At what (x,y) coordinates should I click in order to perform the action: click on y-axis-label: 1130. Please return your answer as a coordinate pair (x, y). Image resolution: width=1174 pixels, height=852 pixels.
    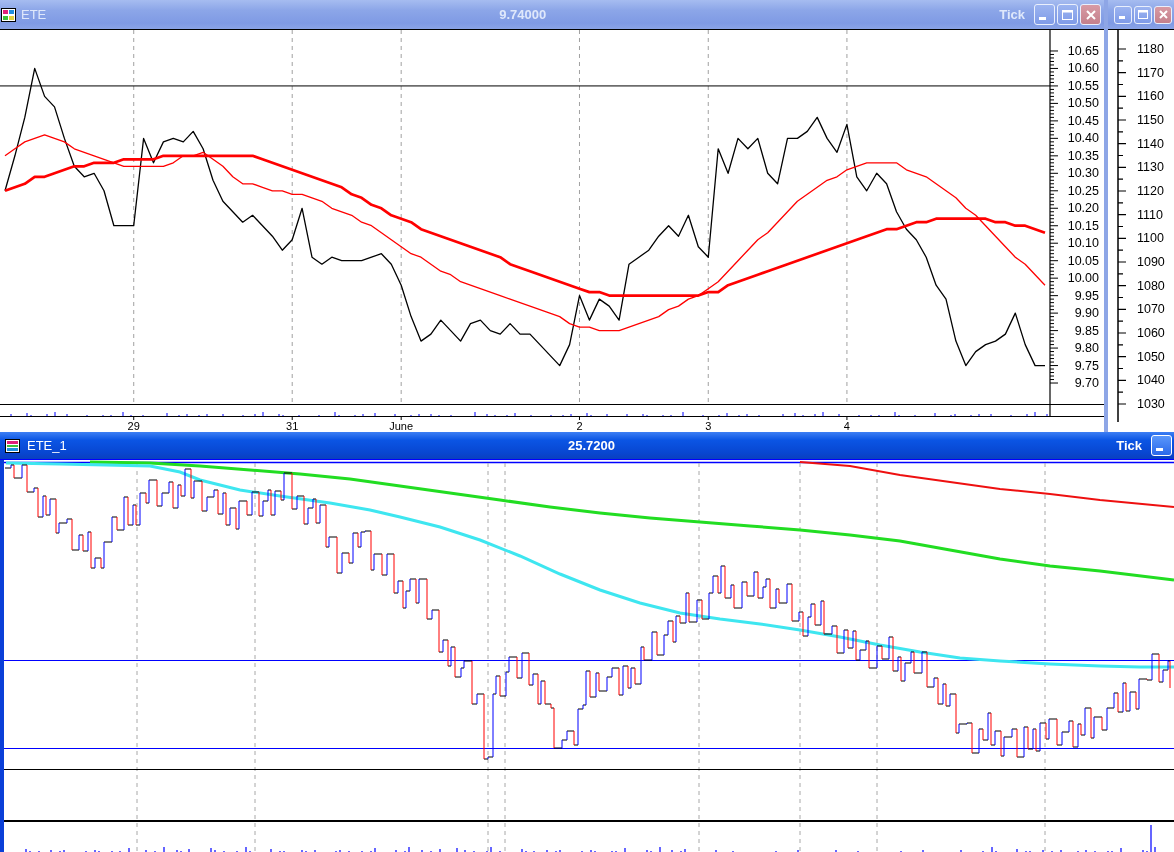
    Looking at the image, I should click on (1150, 167).